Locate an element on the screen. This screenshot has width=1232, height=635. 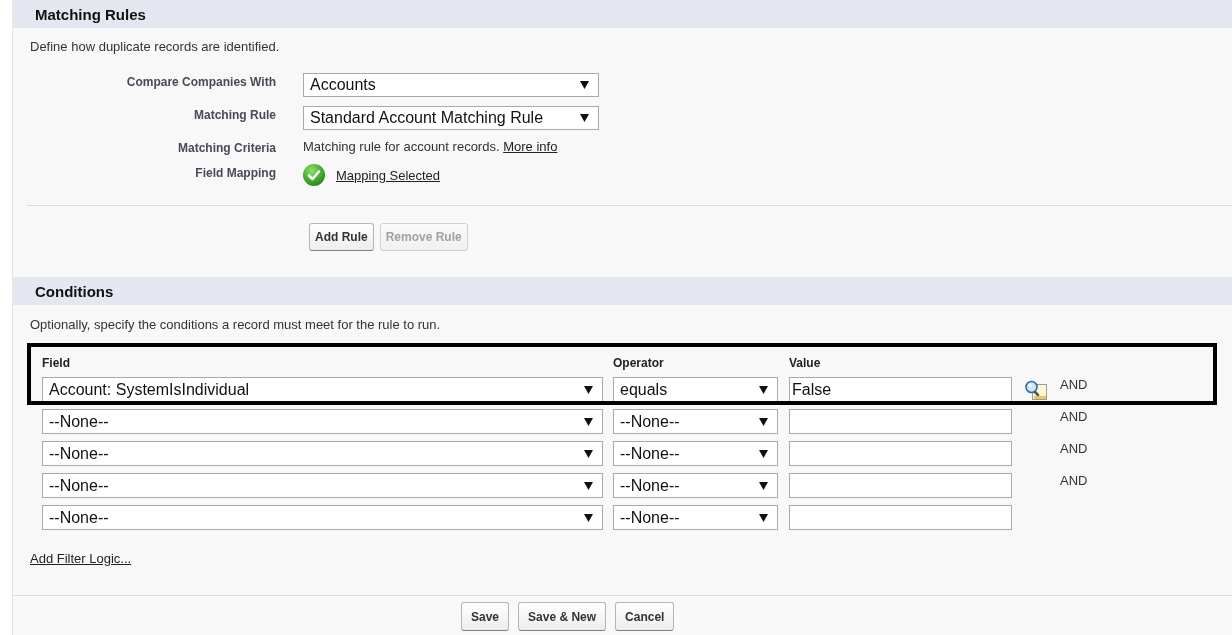
more-info-link: More info is located at coordinates (530, 146).